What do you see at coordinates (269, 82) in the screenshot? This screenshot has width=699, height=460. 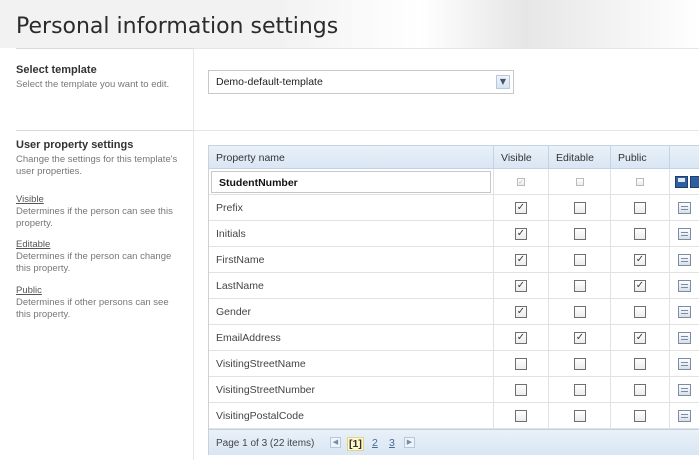 I see `template-select-value: Demo-default-template` at bounding box center [269, 82].